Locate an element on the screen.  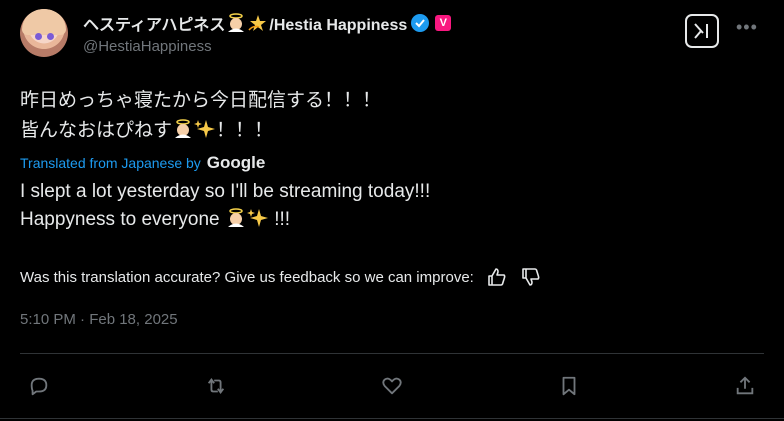
post-original-line2-text: 皆んなおはぴねす is located at coordinates (96, 130).